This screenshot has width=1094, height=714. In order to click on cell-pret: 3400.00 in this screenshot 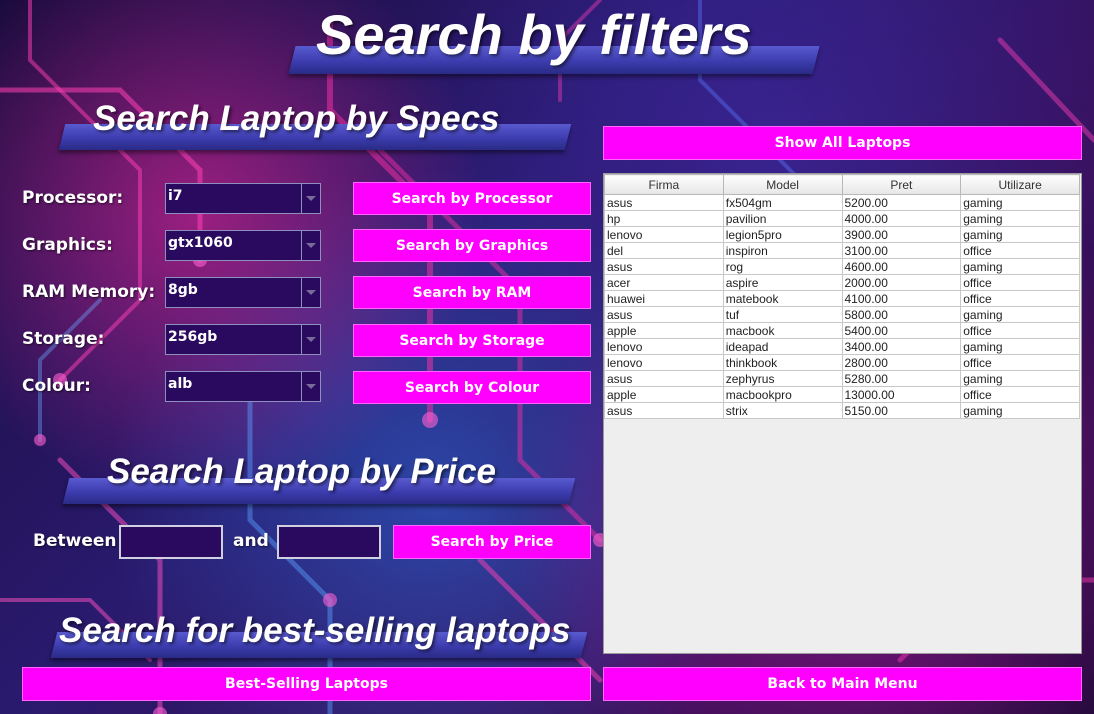, I will do `click(901, 346)`.